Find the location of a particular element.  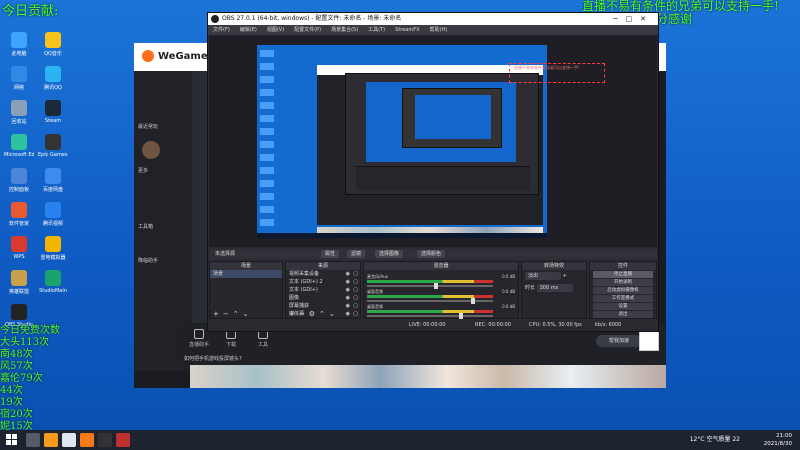

wegame-hint: 如何把手机游戏投屏镜头? is located at coordinates (213, 358).